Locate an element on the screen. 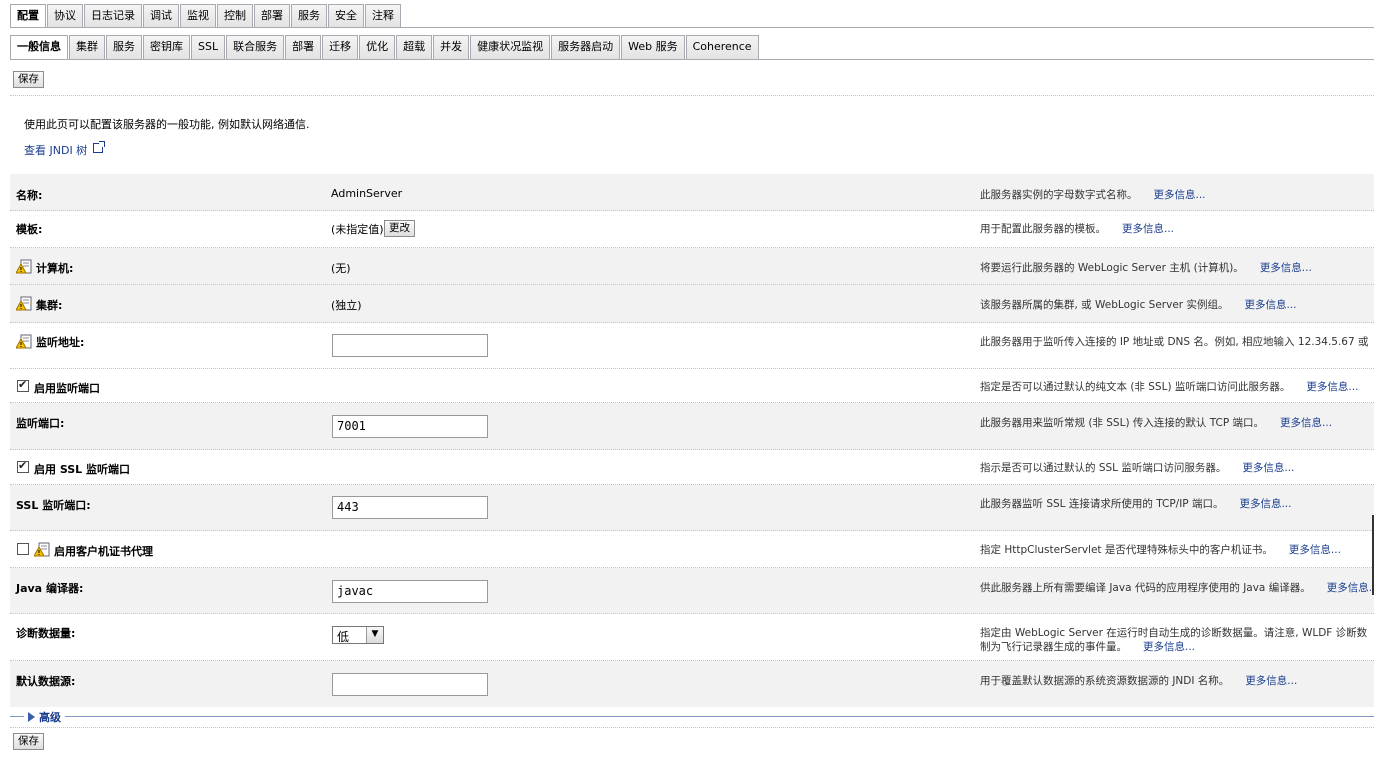 This screenshot has height=772, width=1374. listen-address-input is located at coordinates (410, 345).